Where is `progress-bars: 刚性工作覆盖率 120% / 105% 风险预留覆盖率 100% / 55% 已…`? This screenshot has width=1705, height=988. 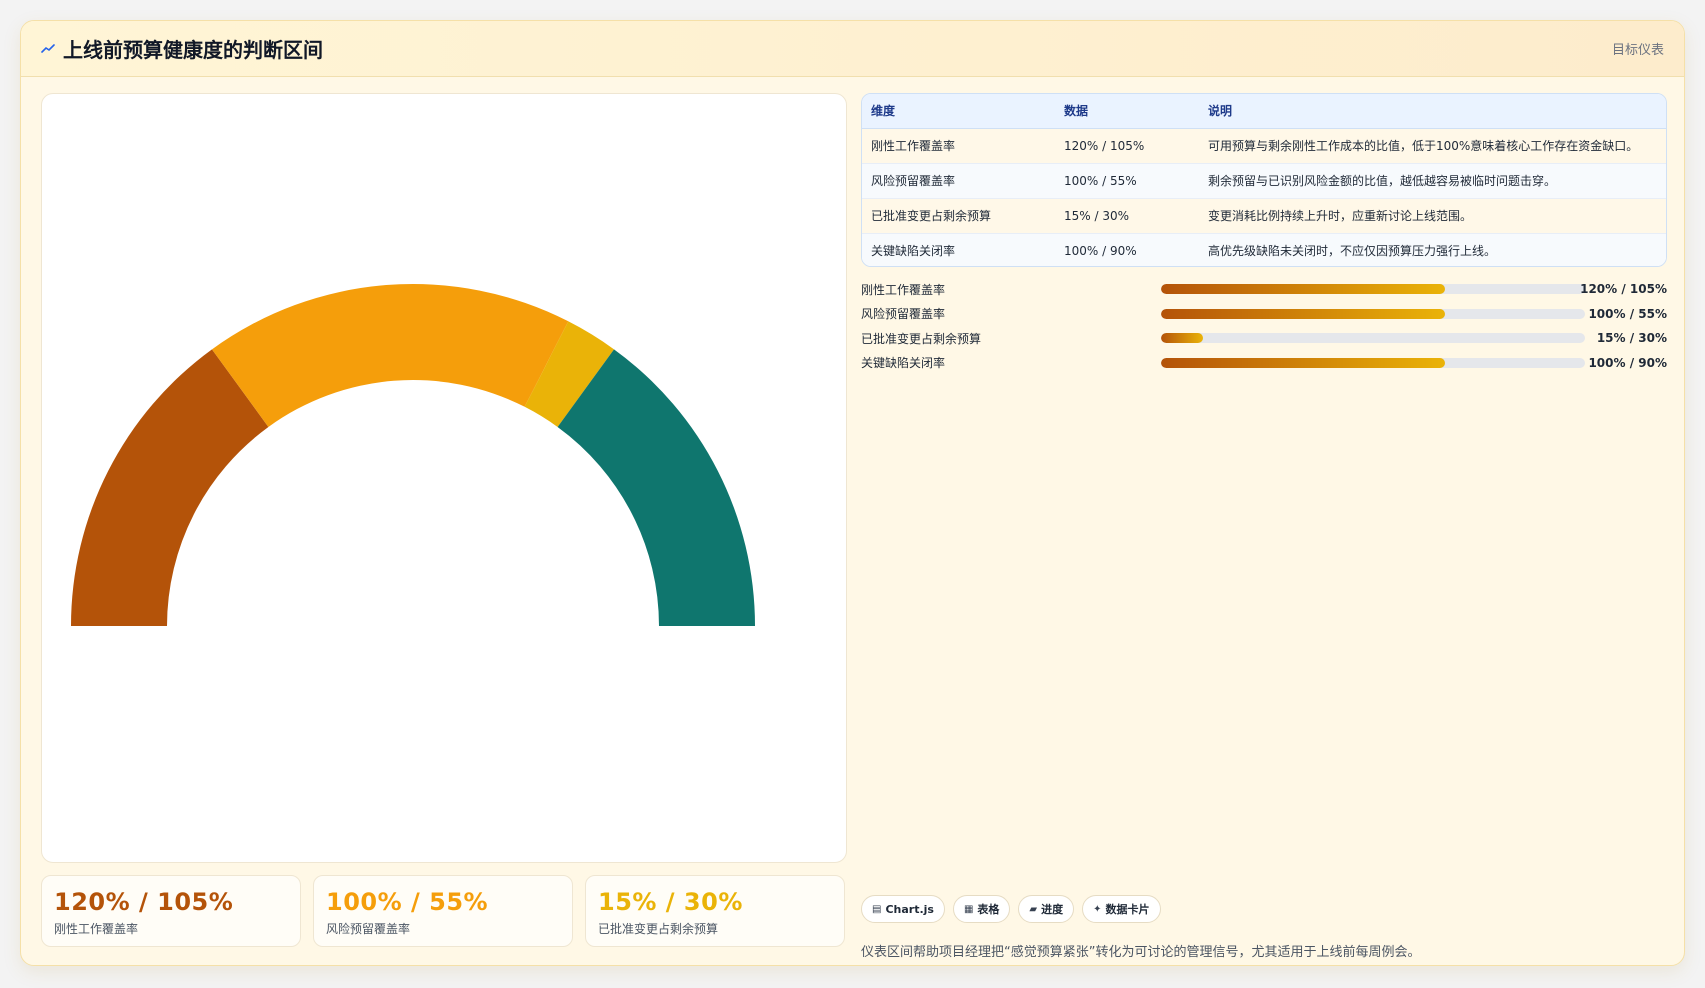 progress-bars: 刚性工作覆盖率 120% / 105% 风险预留覆盖率 100% / 55% 已… is located at coordinates (1264, 326).